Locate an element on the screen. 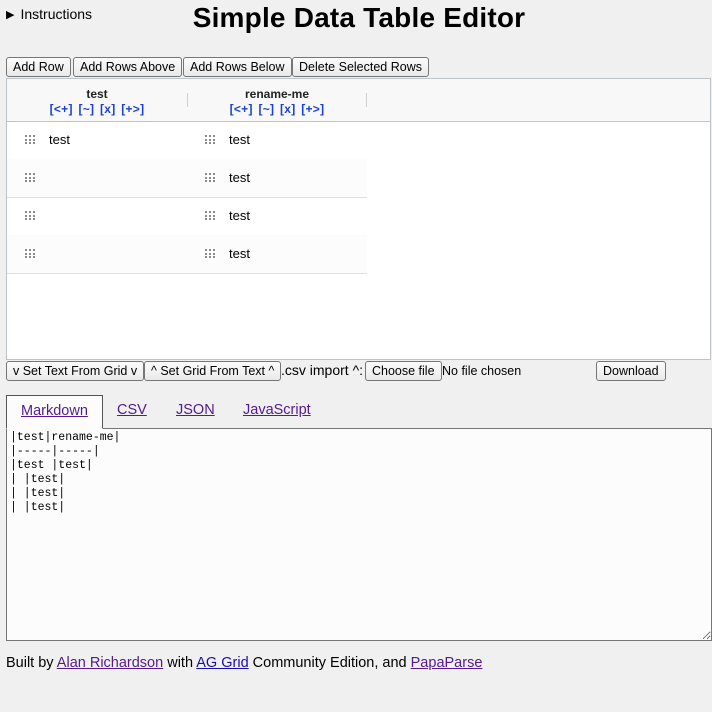 The width and height of the screenshot is (712, 712). add-rows-above-button: Add Rows Above is located at coordinates (128, 67).